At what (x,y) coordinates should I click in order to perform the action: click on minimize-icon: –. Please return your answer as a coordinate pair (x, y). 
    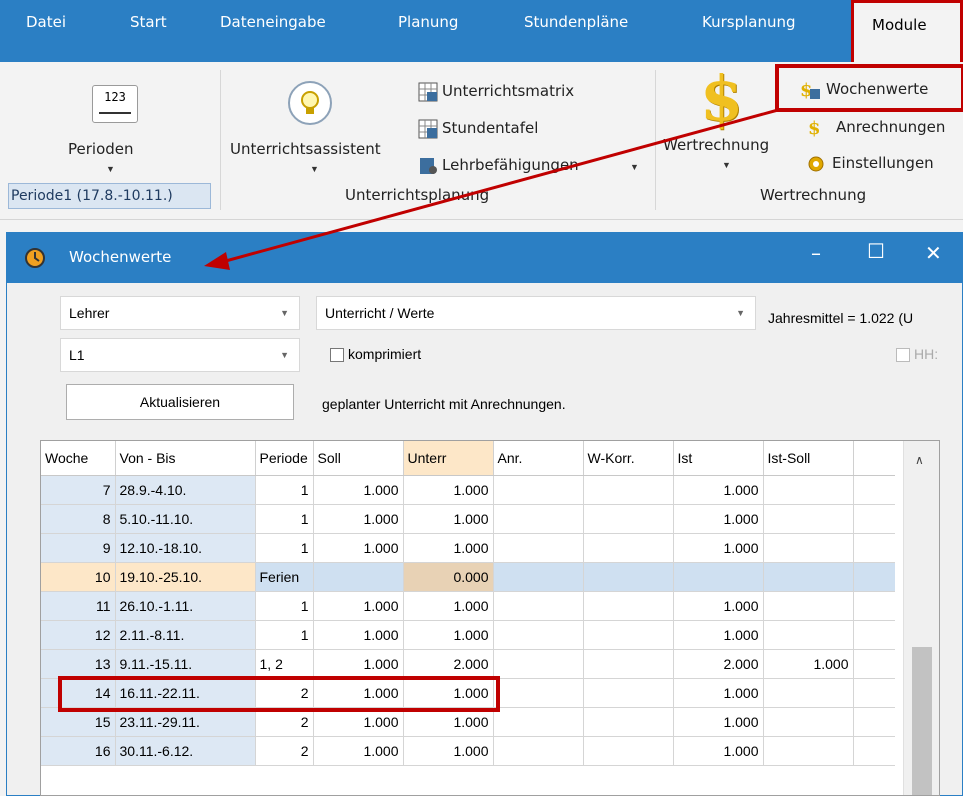
    Looking at the image, I should click on (816, 253).